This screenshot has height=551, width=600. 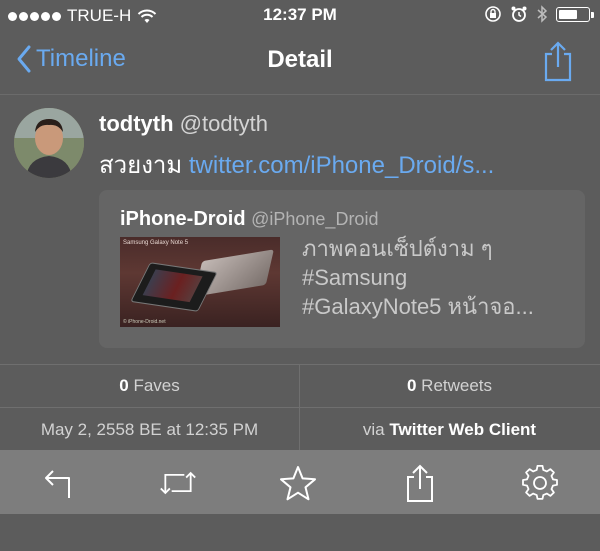 I want to click on tweet-text-prefix: สวยงาม, so click(x=144, y=165).